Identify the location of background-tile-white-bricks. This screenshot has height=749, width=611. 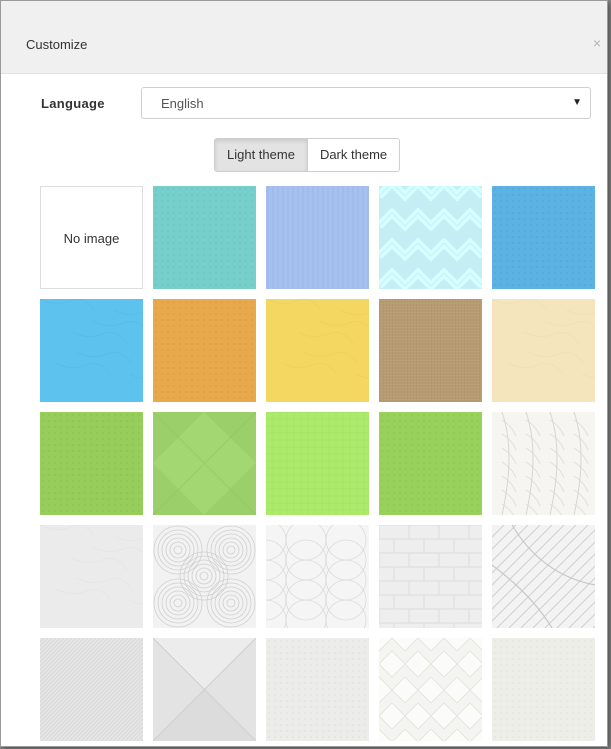
(430, 576).